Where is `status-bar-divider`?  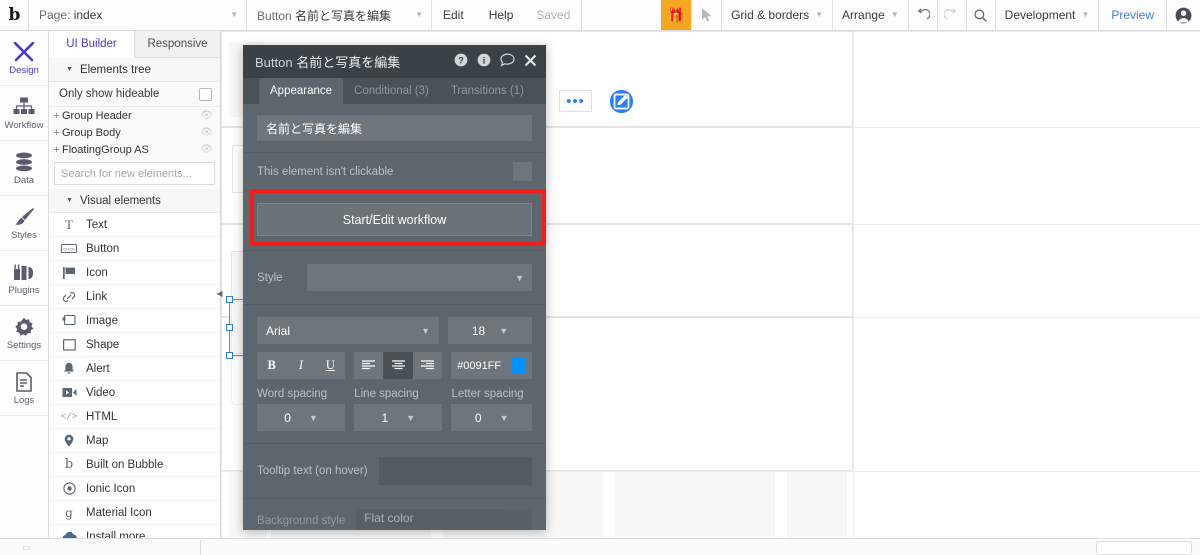 status-bar-divider is located at coordinates (200, 547).